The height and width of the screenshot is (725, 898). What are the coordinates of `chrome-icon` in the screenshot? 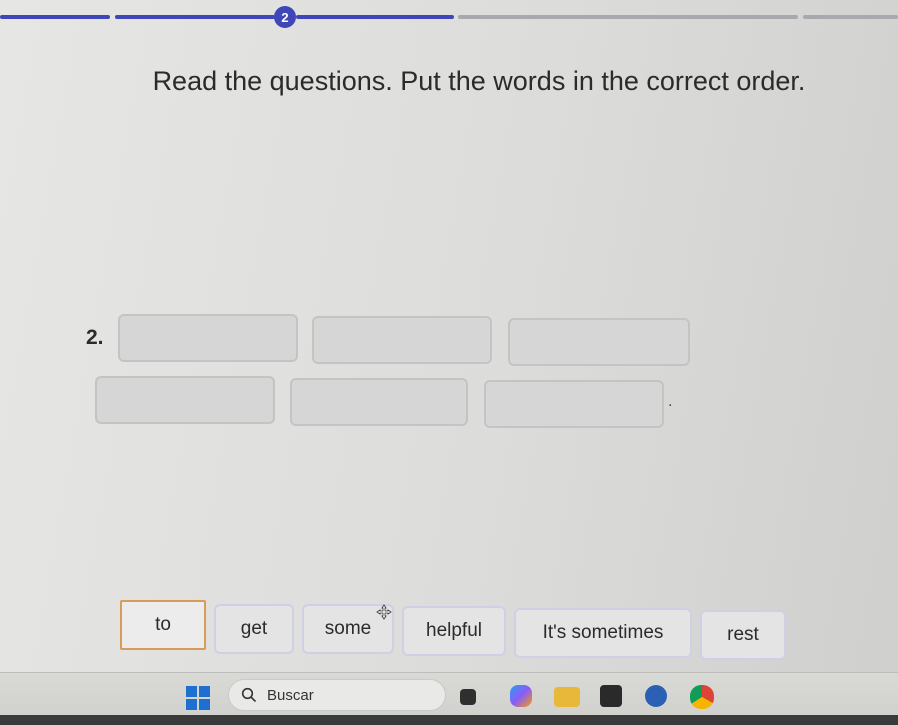 It's located at (702, 697).